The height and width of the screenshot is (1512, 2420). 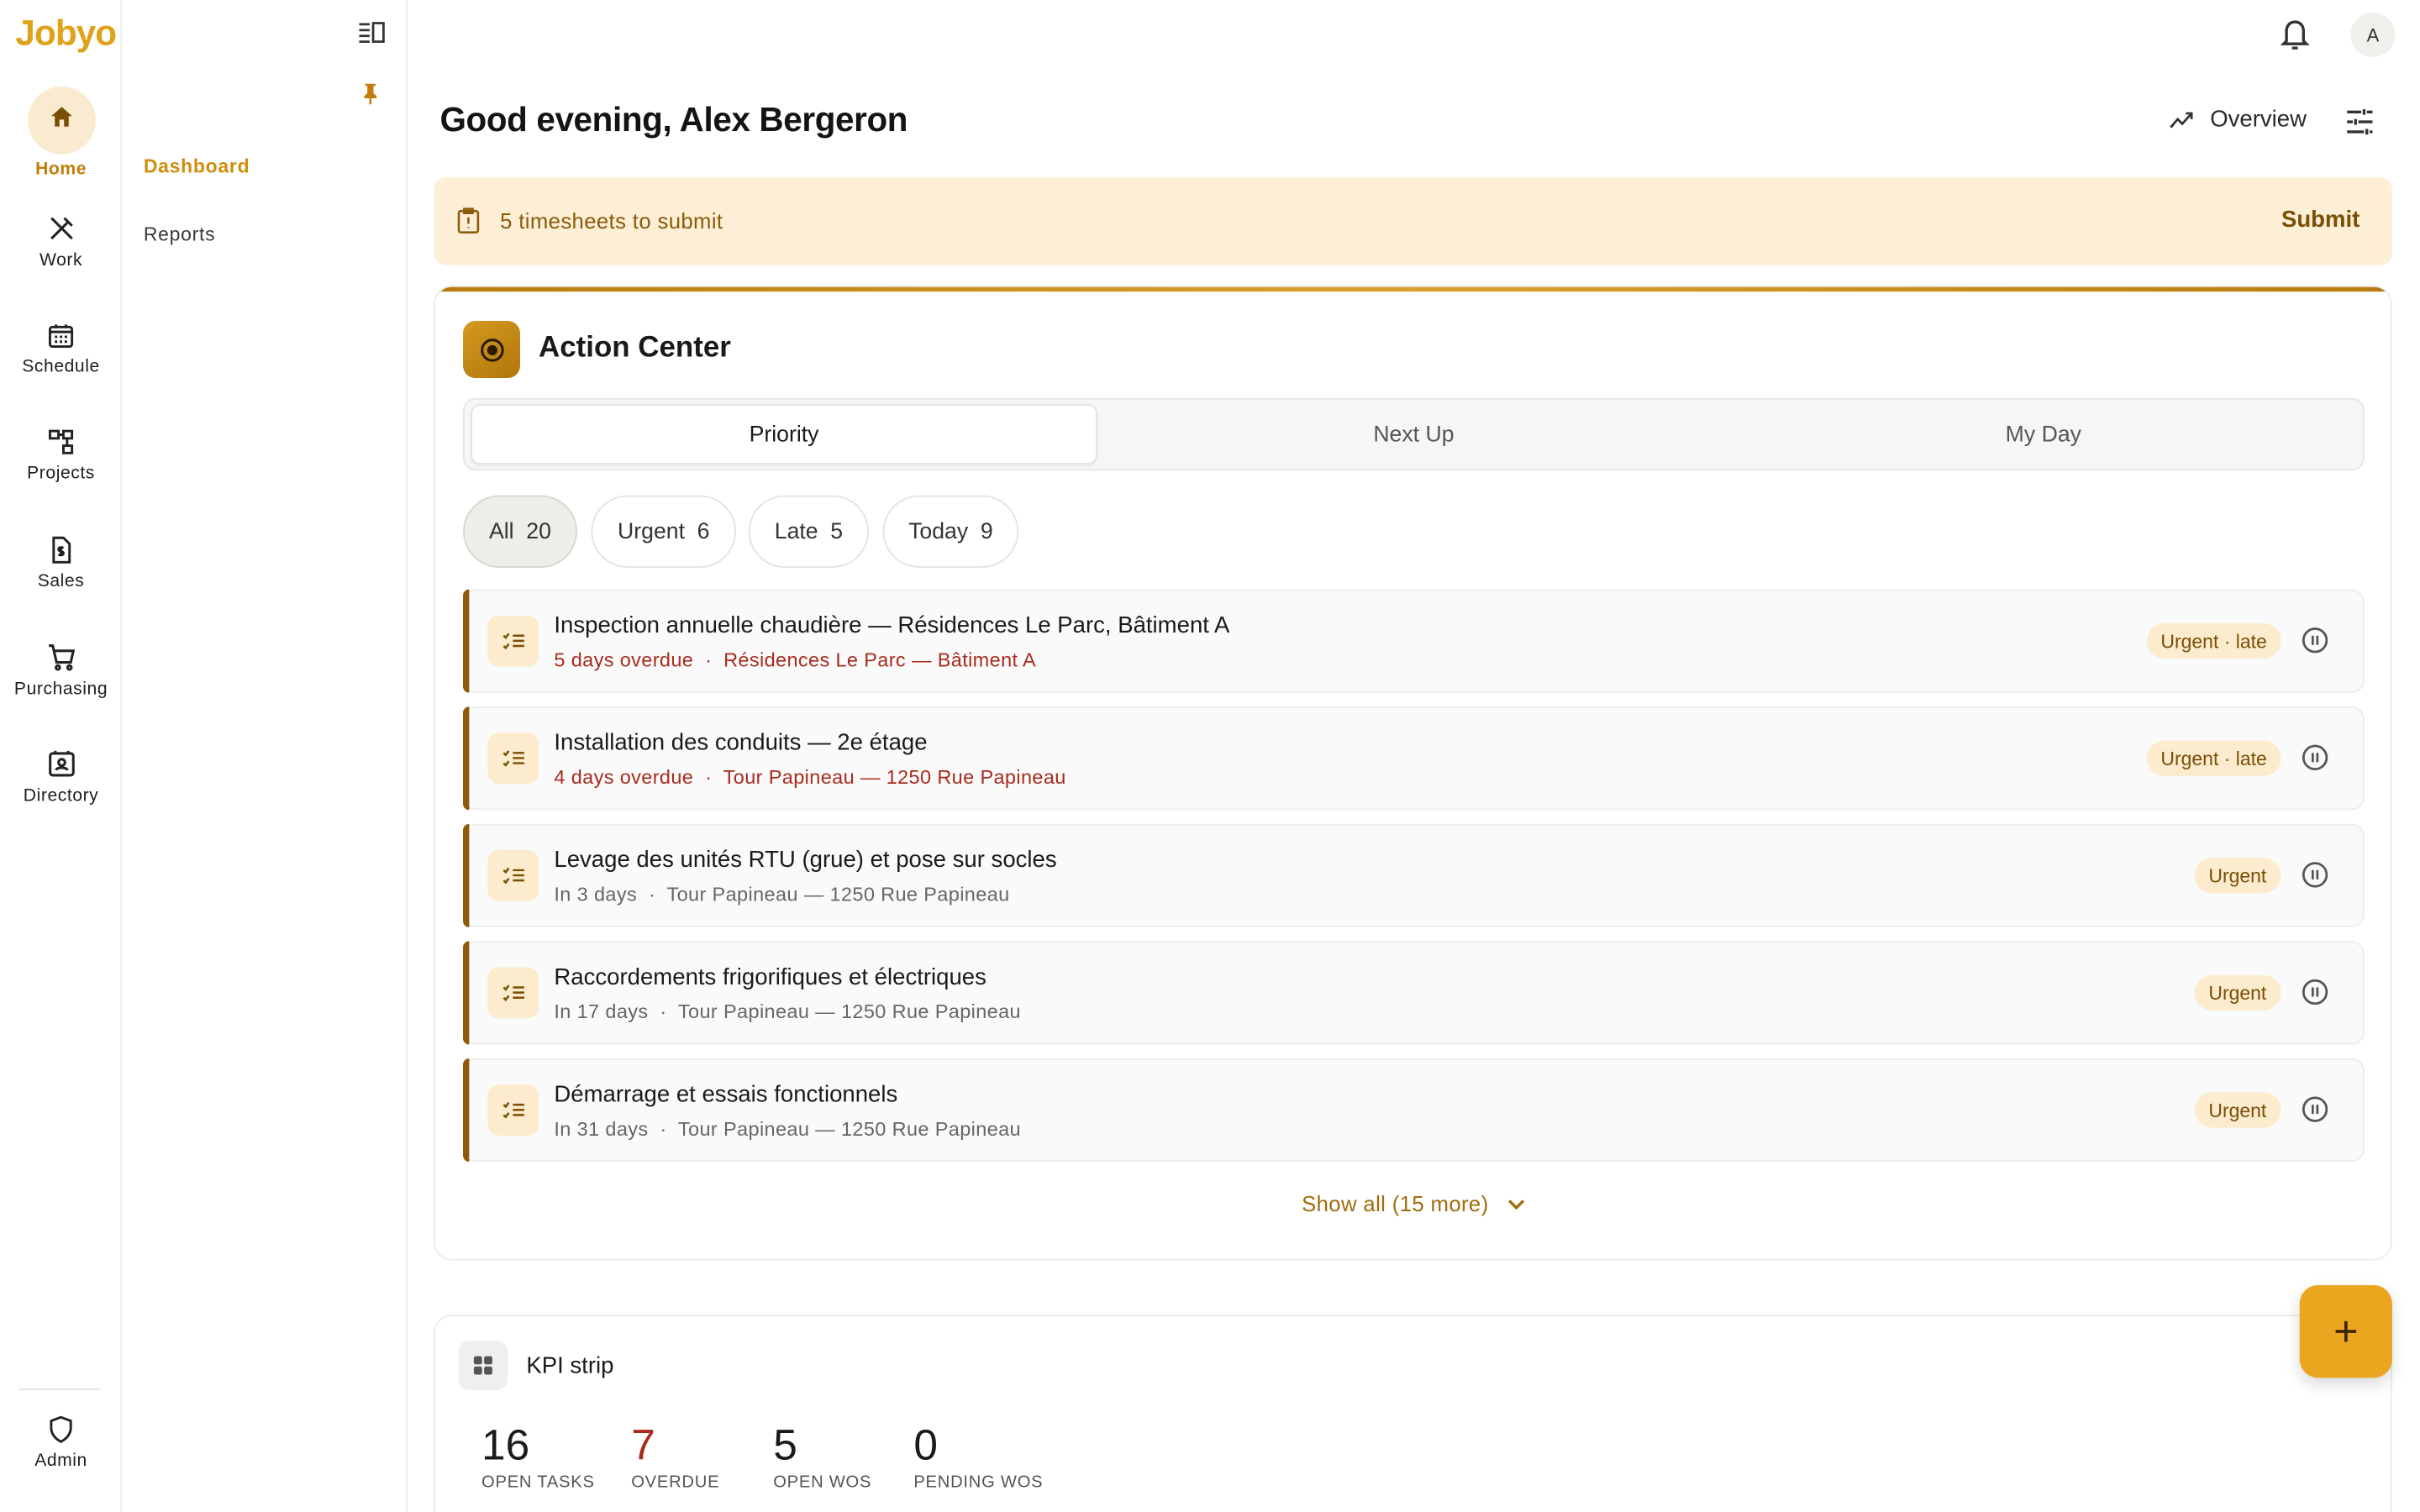 What do you see at coordinates (62, 336) in the screenshot?
I see `calendar-icon` at bounding box center [62, 336].